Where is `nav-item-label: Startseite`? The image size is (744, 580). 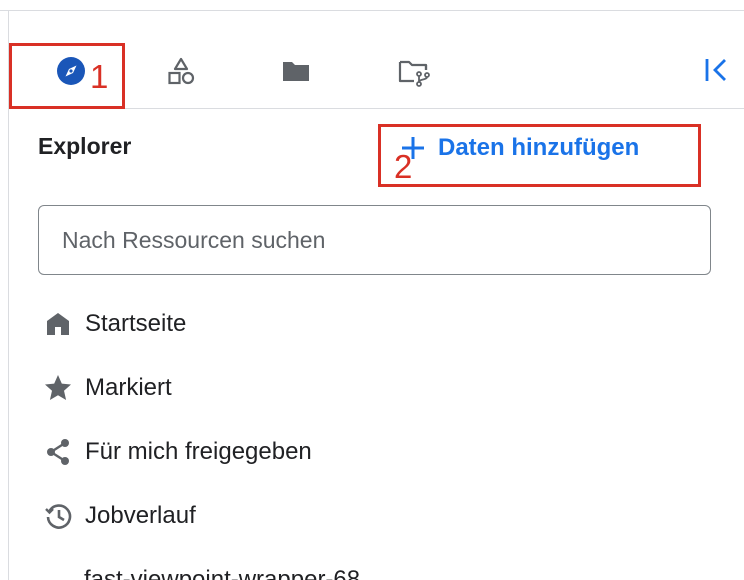 nav-item-label: Startseite is located at coordinates (136, 323).